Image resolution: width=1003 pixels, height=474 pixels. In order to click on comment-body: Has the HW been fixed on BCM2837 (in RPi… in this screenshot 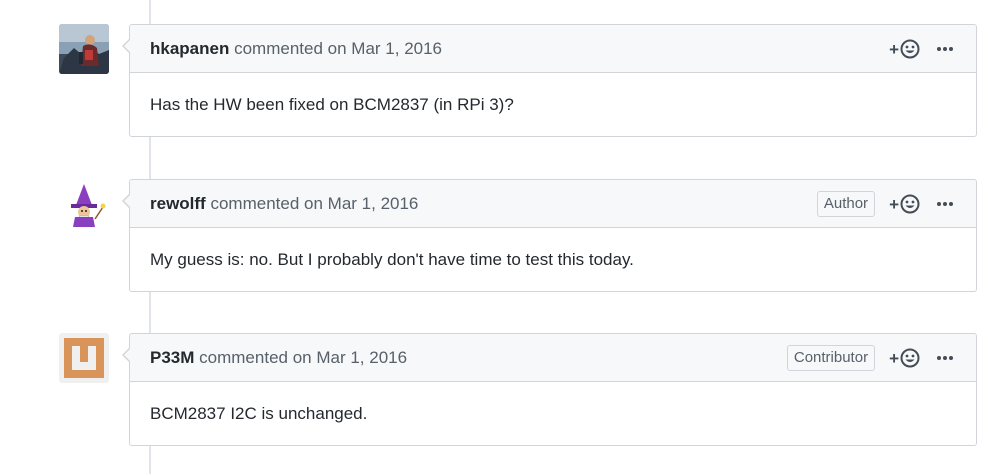, I will do `click(332, 104)`.